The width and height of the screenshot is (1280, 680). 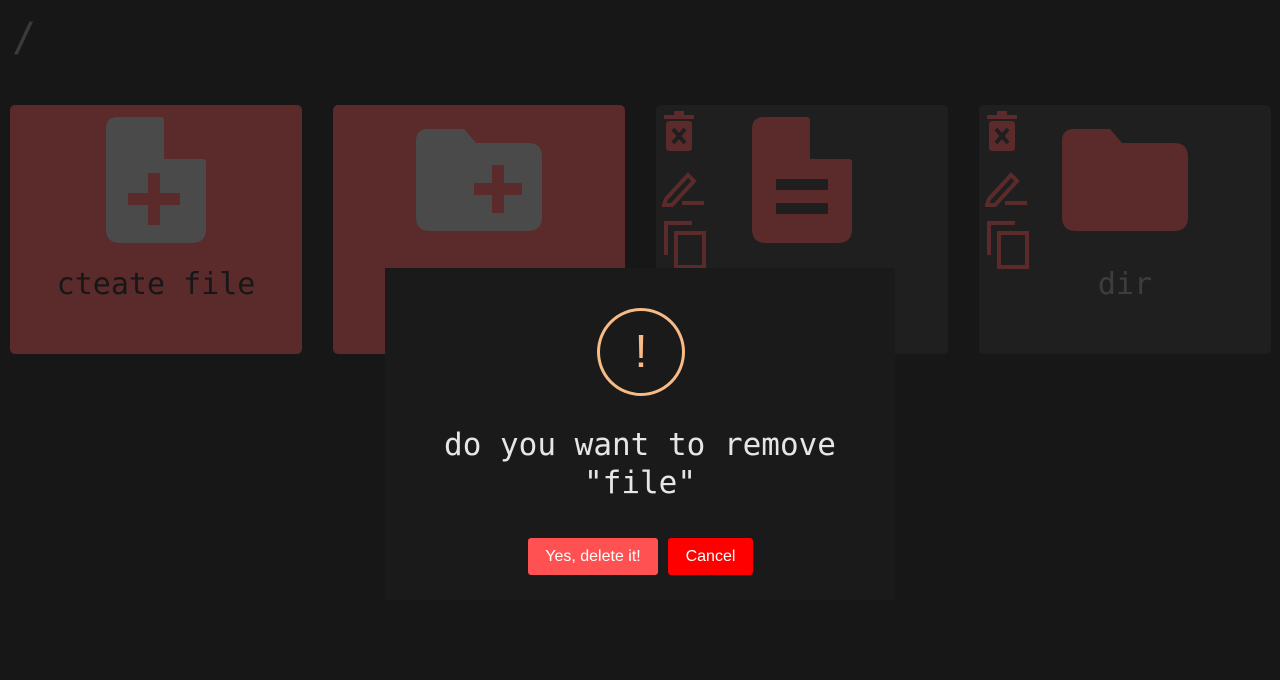 What do you see at coordinates (479, 180) in the screenshot?
I see `folder-plus-icon` at bounding box center [479, 180].